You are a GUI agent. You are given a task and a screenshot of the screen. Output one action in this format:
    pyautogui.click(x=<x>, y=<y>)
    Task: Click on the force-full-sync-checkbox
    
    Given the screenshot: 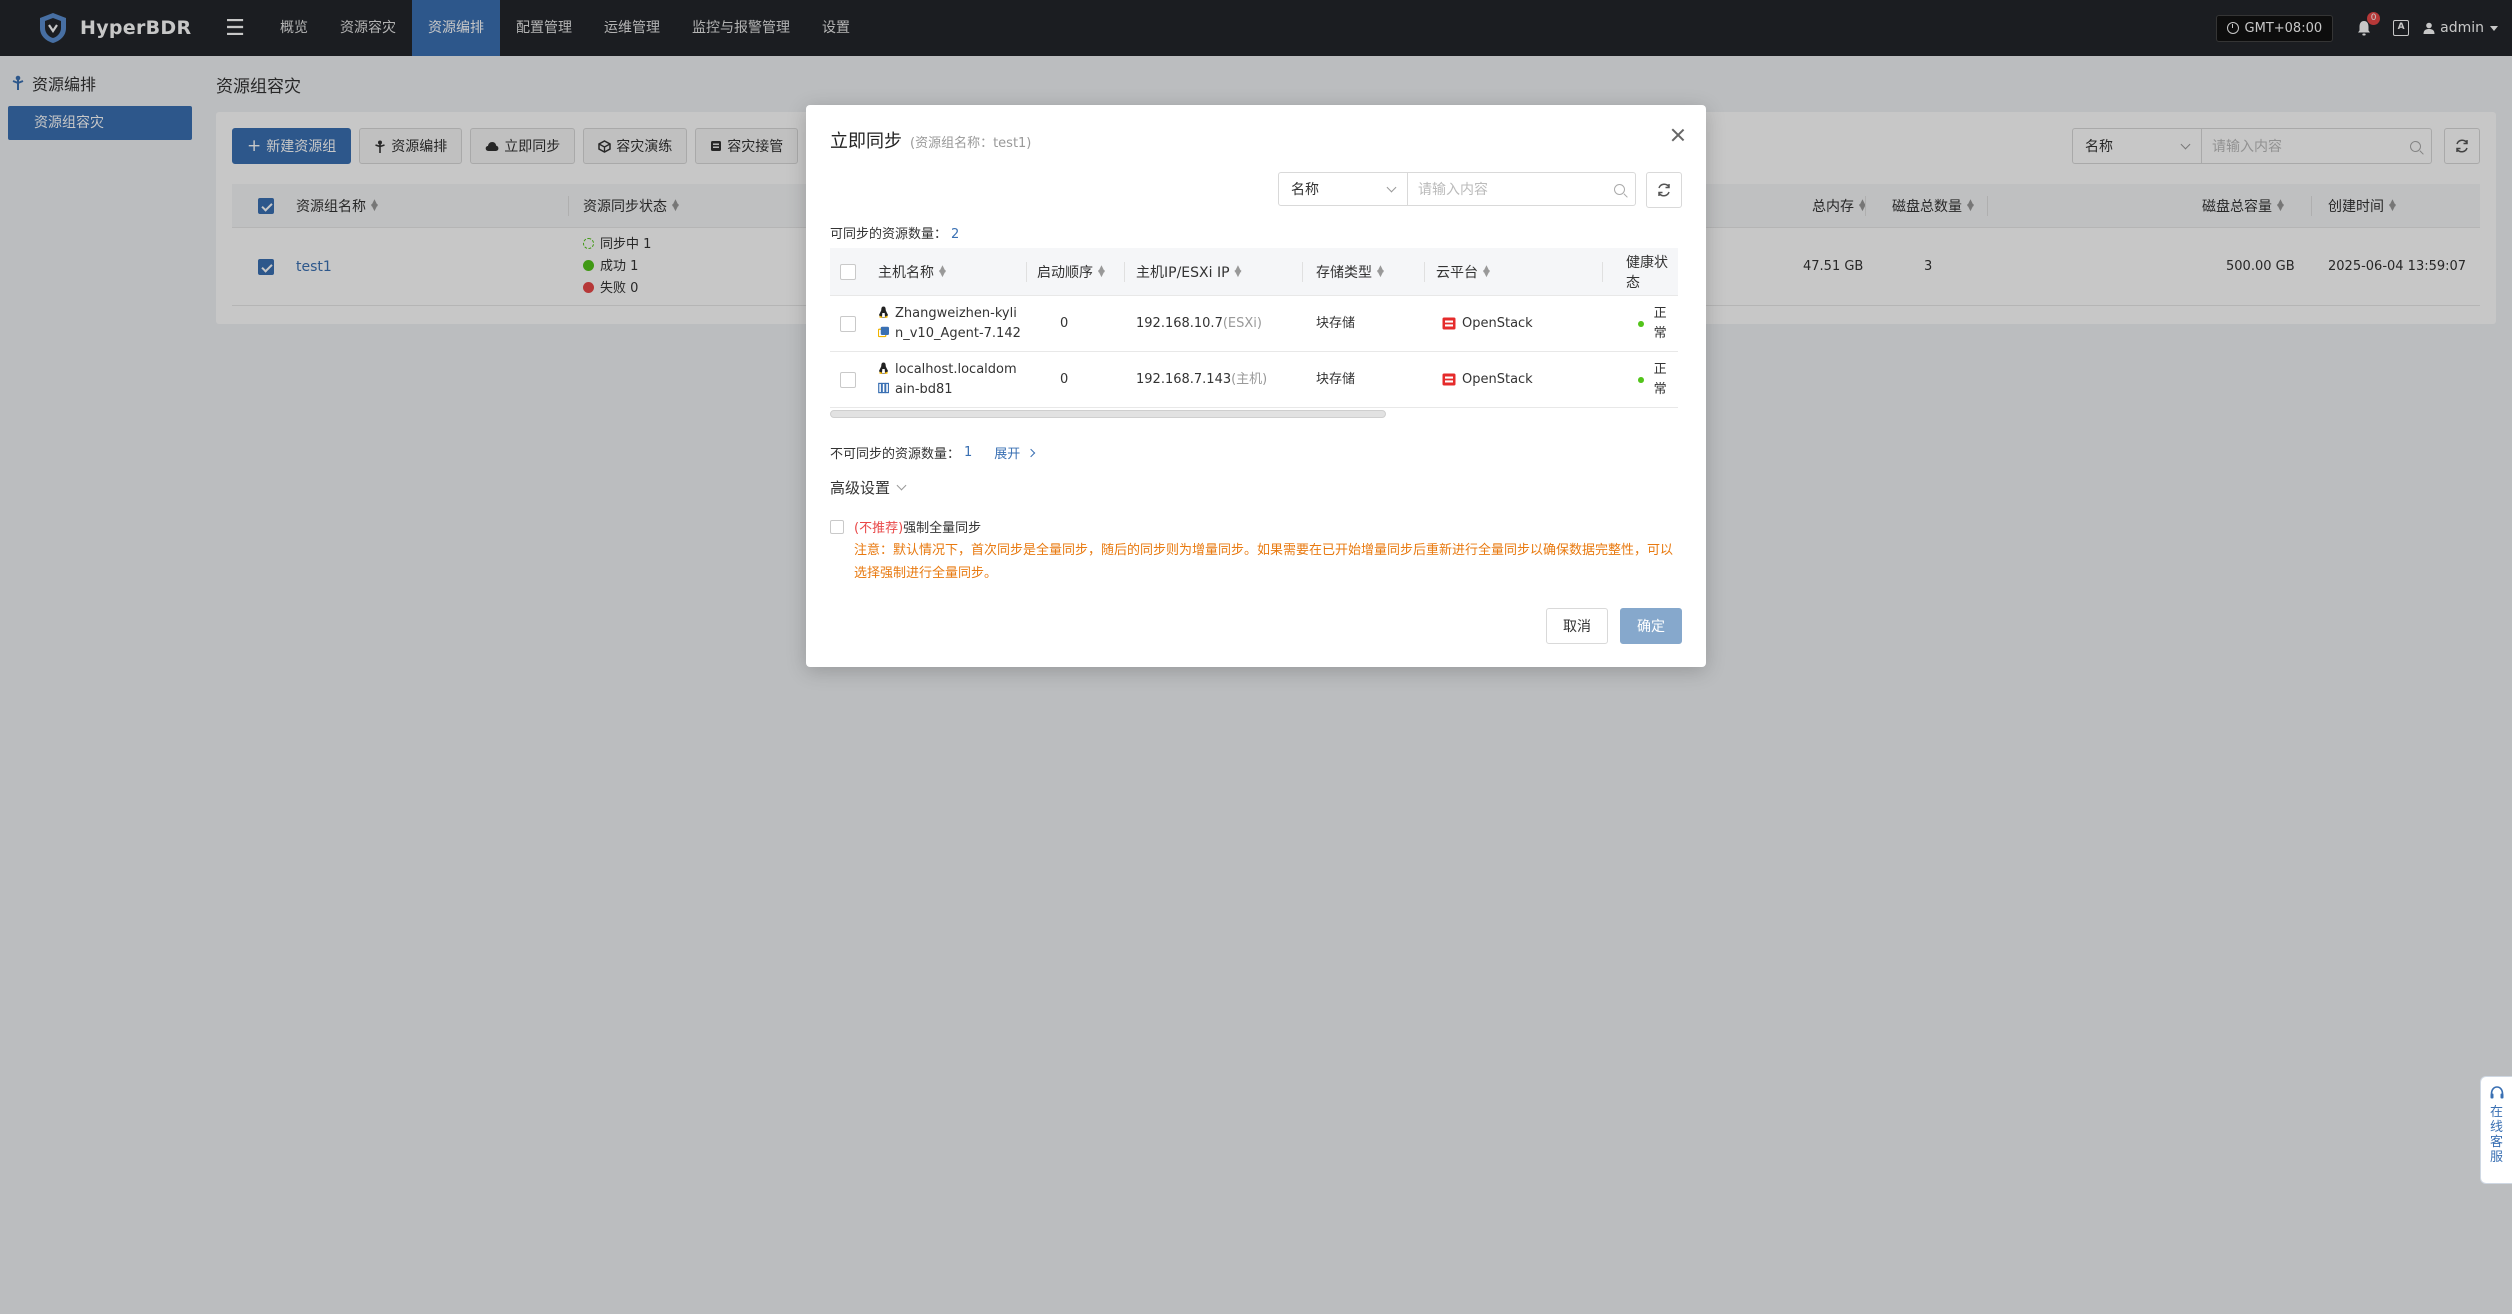 What is the action you would take?
    pyautogui.click(x=837, y=526)
    